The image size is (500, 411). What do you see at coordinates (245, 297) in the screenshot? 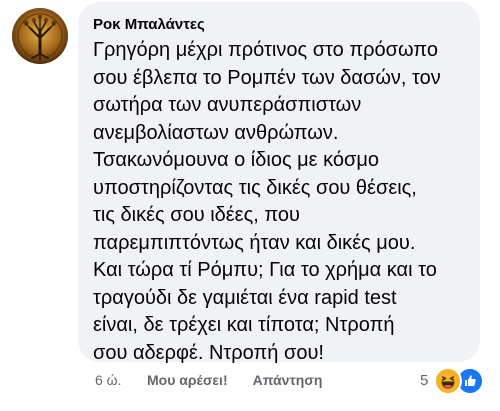
I see `comment-line: τραγούδι δε γαμιέται ένα rapid test` at bounding box center [245, 297].